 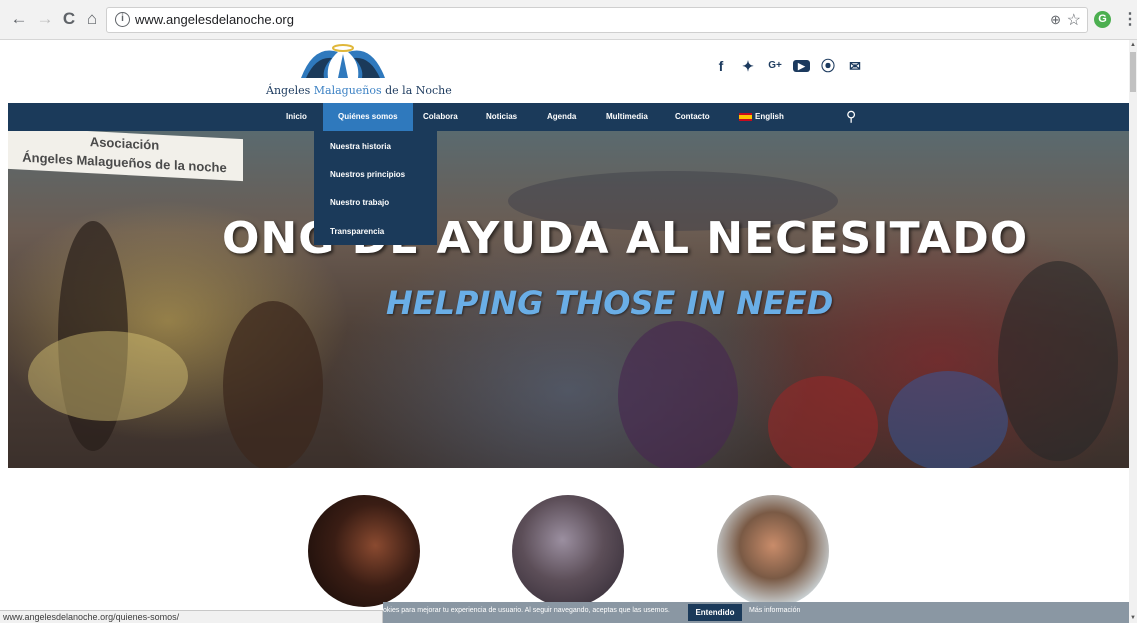 I want to click on nav-item-quienes-somos: Quiénes somos, so click(x=368, y=117).